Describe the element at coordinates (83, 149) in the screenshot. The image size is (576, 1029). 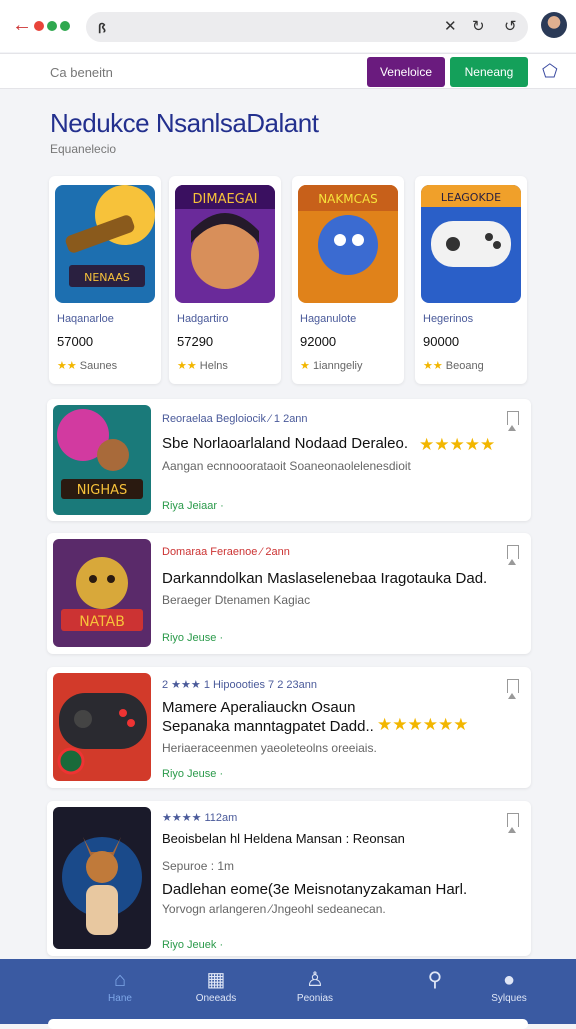
I see `page-subtitle: Equanelecio` at that location.